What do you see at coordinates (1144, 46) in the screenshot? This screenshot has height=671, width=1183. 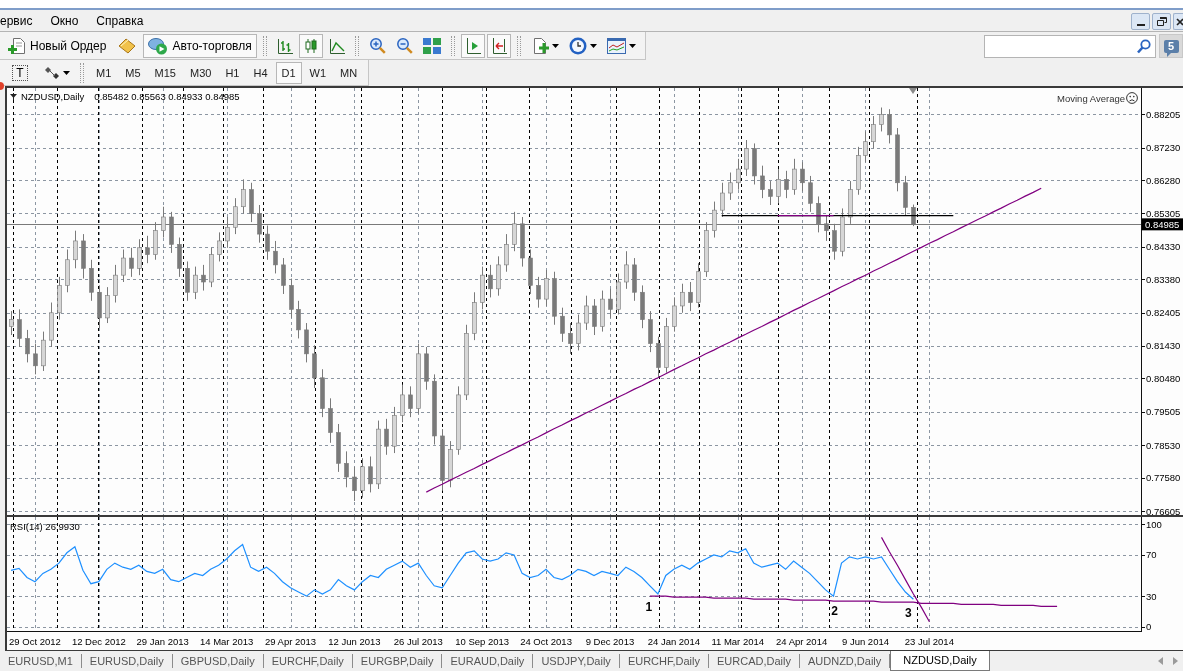 I see `search-icon` at bounding box center [1144, 46].